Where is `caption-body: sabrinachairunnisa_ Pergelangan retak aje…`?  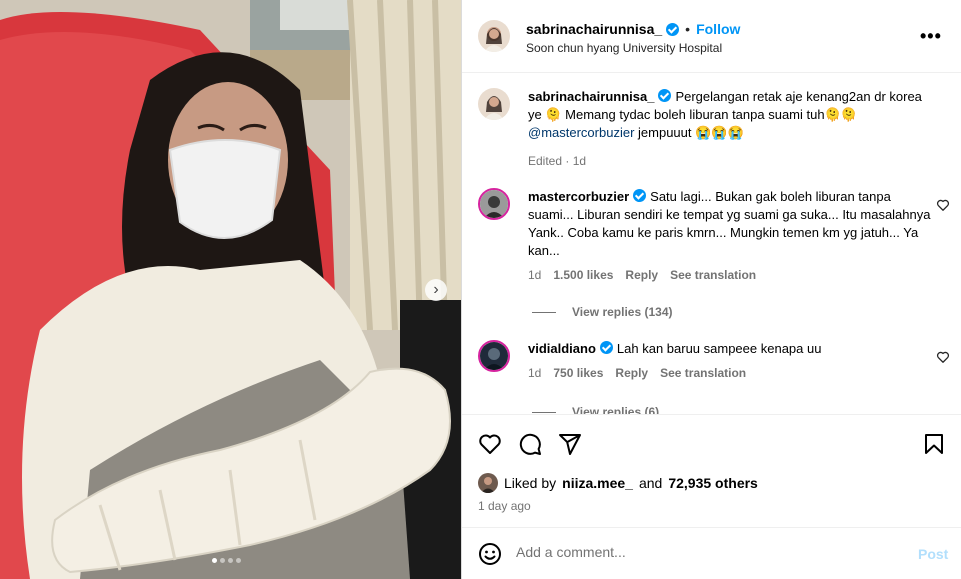 caption-body: sabrinachairunnisa_ Pergelangan retak aje… is located at coordinates (733, 129).